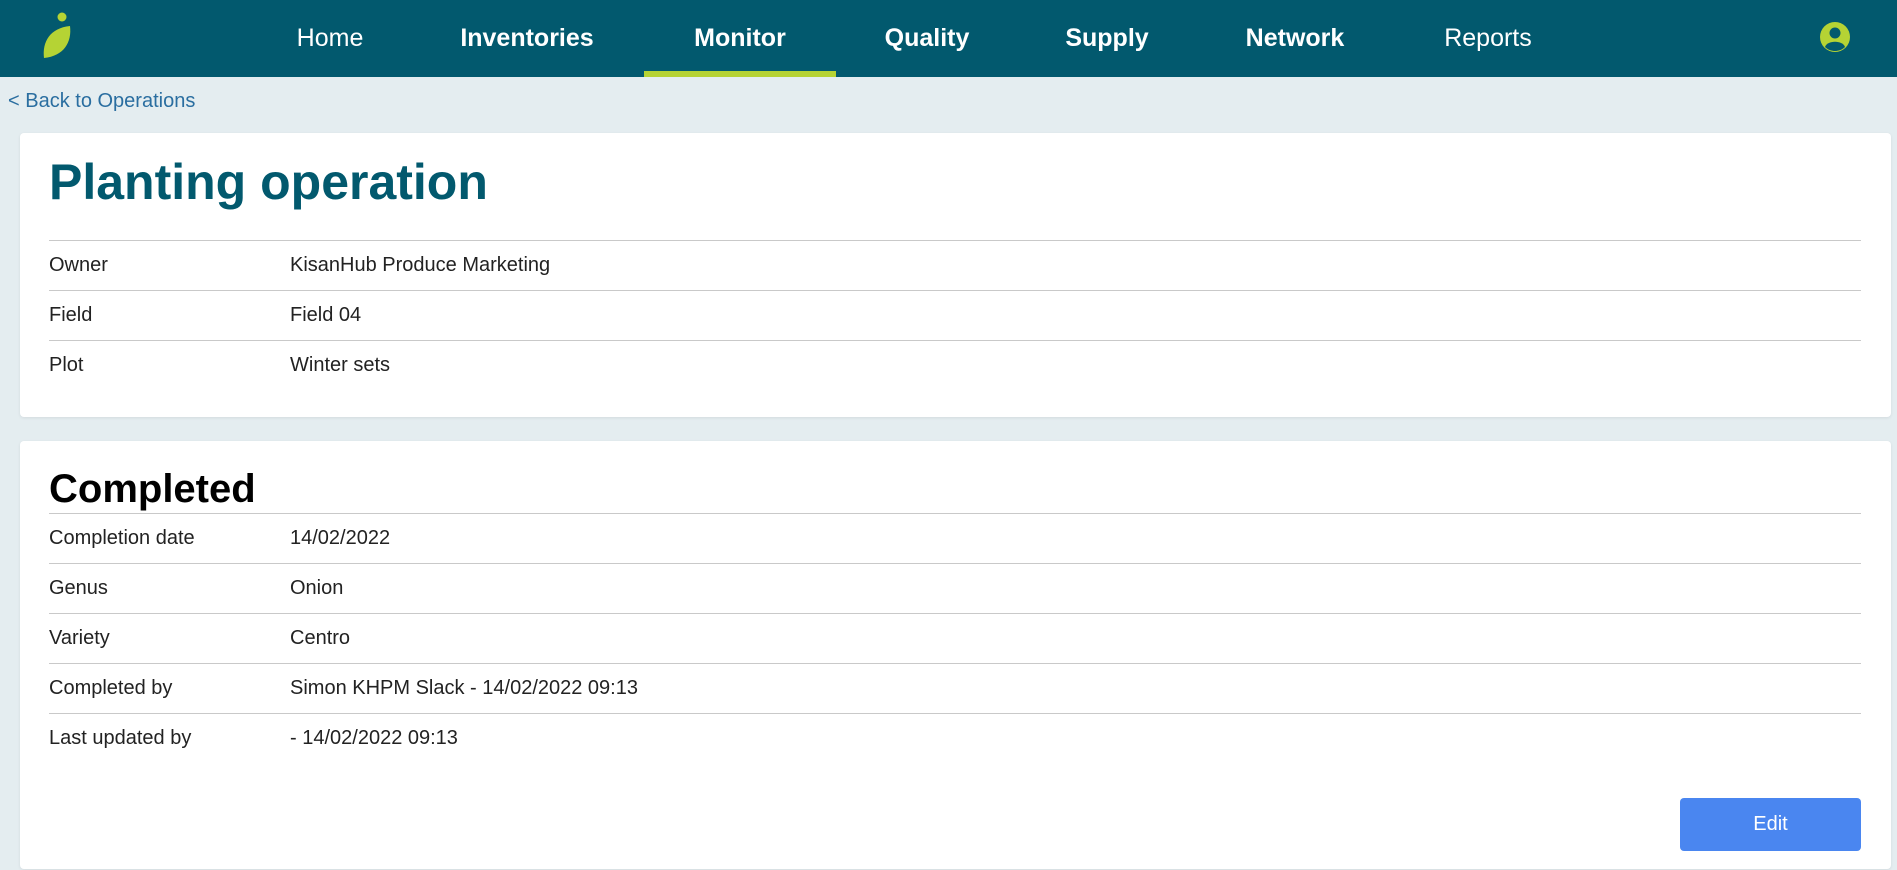  Describe the element at coordinates (120, 738) in the screenshot. I see `detail-label: Last updated by` at that location.